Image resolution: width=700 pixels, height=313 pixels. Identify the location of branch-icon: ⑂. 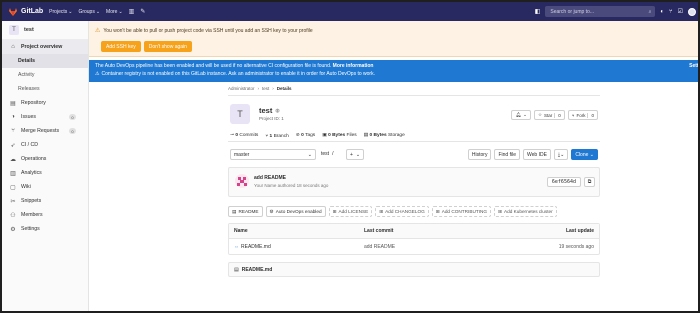
(267, 136).